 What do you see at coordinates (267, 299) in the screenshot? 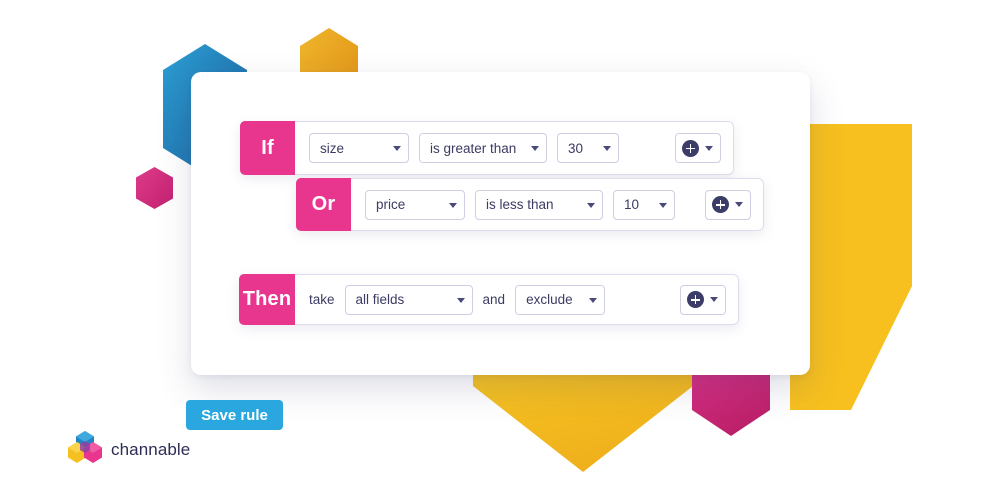
I see `rule-tag-then: Then` at bounding box center [267, 299].